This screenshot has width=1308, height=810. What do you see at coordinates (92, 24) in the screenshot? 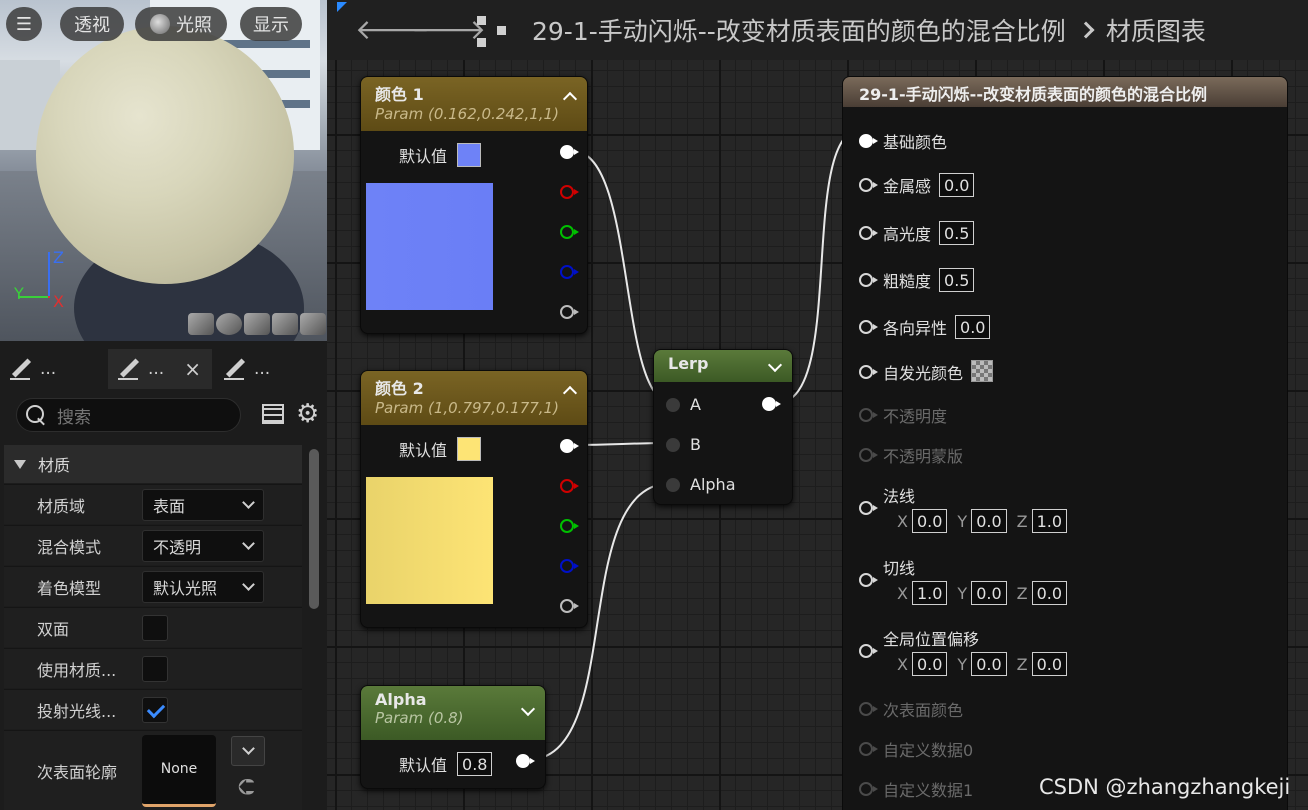
I see `perspective-button: 透视` at bounding box center [92, 24].